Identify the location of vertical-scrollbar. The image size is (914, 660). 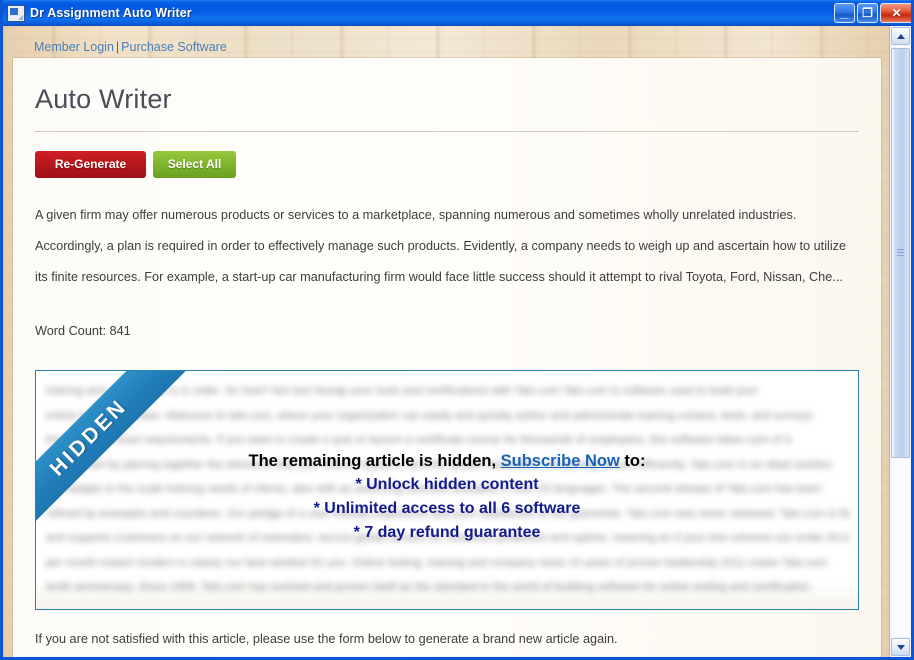
(900, 341).